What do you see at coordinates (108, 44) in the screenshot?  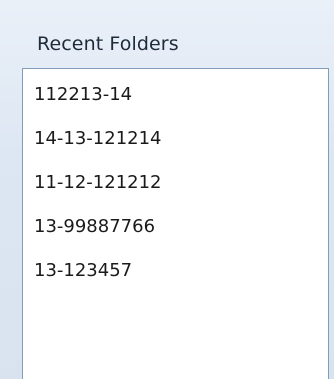 I see `recent-folders-title: Recent Folders` at bounding box center [108, 44].